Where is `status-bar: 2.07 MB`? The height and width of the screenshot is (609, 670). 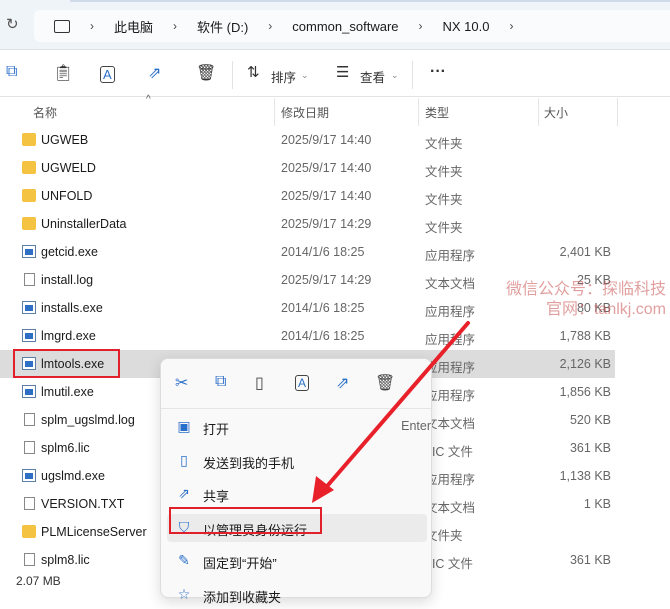
status-bar: 2.07 MB is located at coordinates (30, 581).